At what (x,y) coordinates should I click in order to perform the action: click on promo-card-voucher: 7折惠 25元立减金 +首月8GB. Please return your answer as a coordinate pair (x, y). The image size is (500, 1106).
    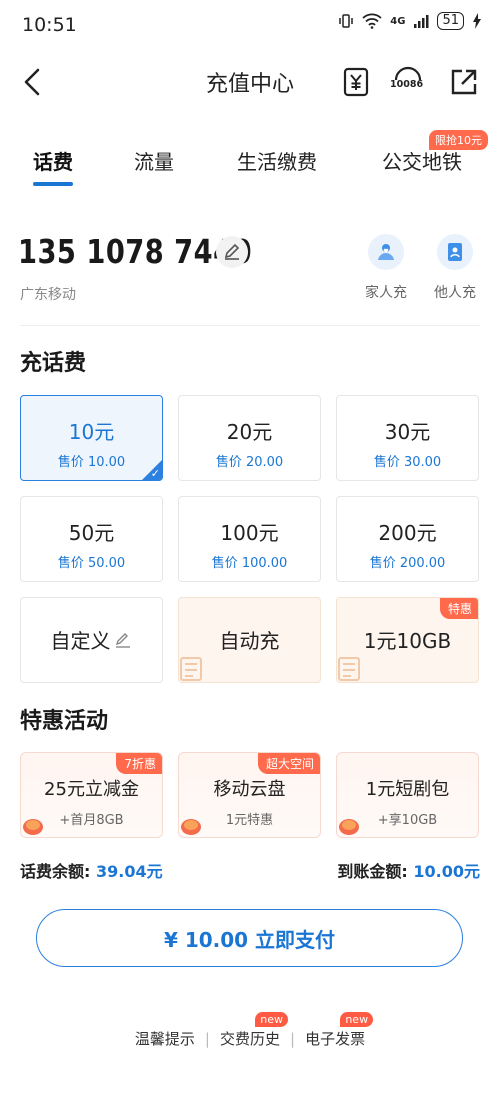
    Looking at the image, I should click on (91, 795).